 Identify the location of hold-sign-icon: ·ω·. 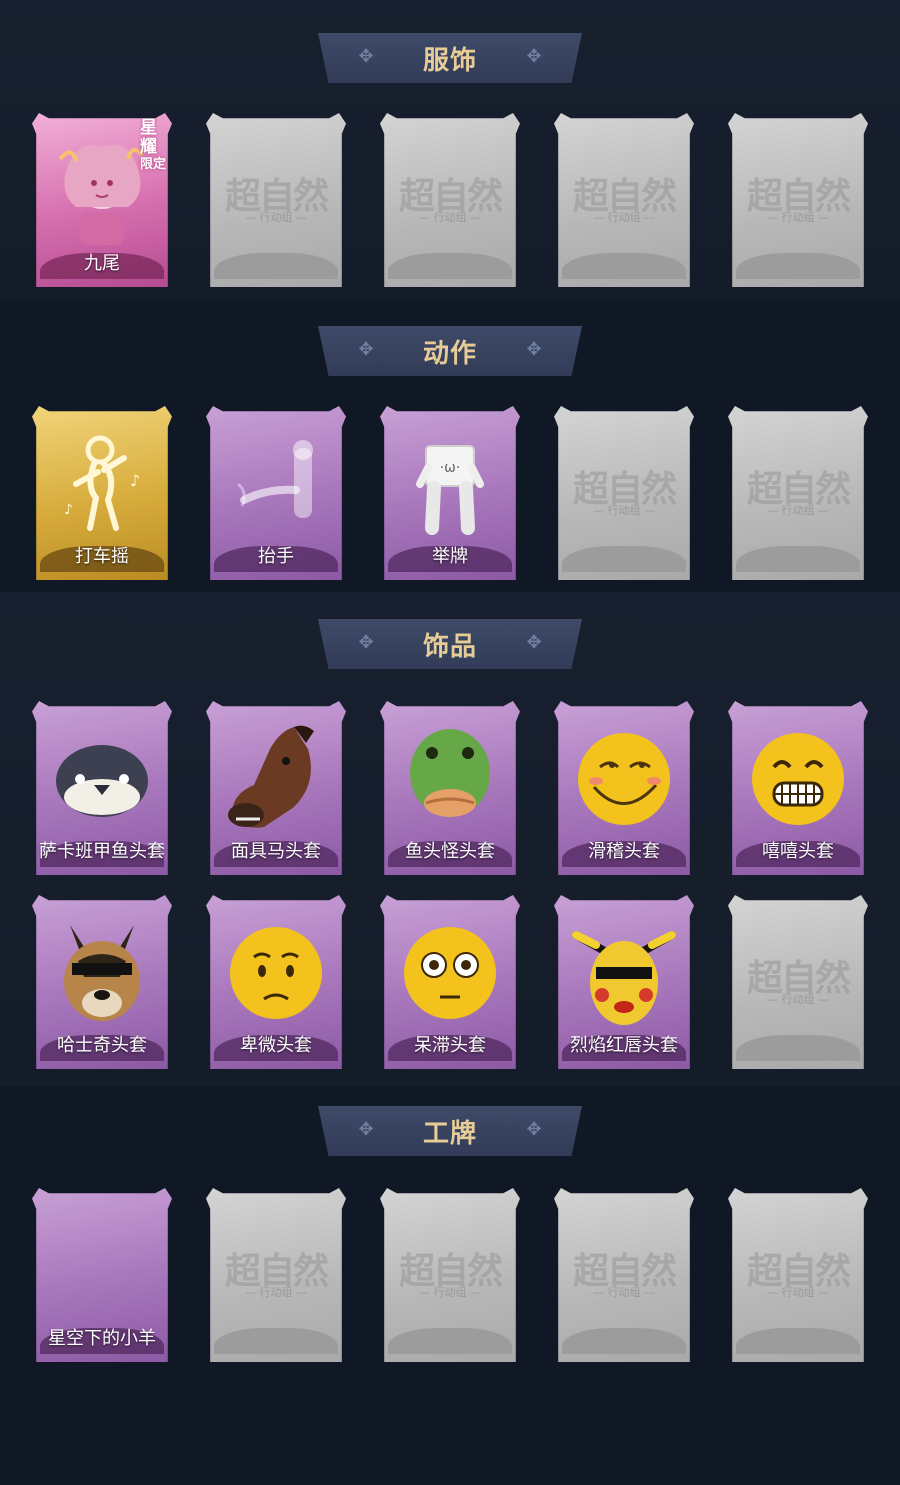
(450, 483).